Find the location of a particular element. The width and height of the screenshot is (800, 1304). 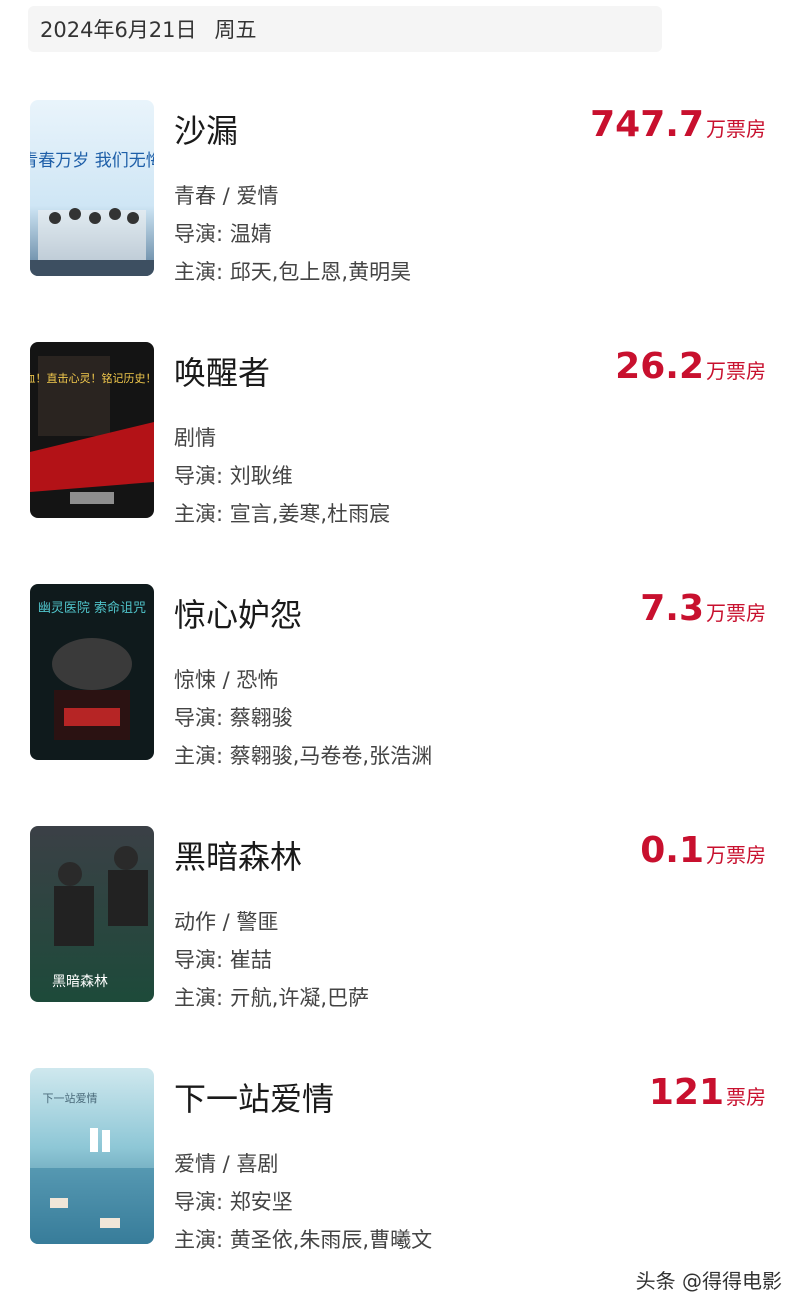

movie-genre: 青春 / 爱情 is located at coordinates (226, 196).